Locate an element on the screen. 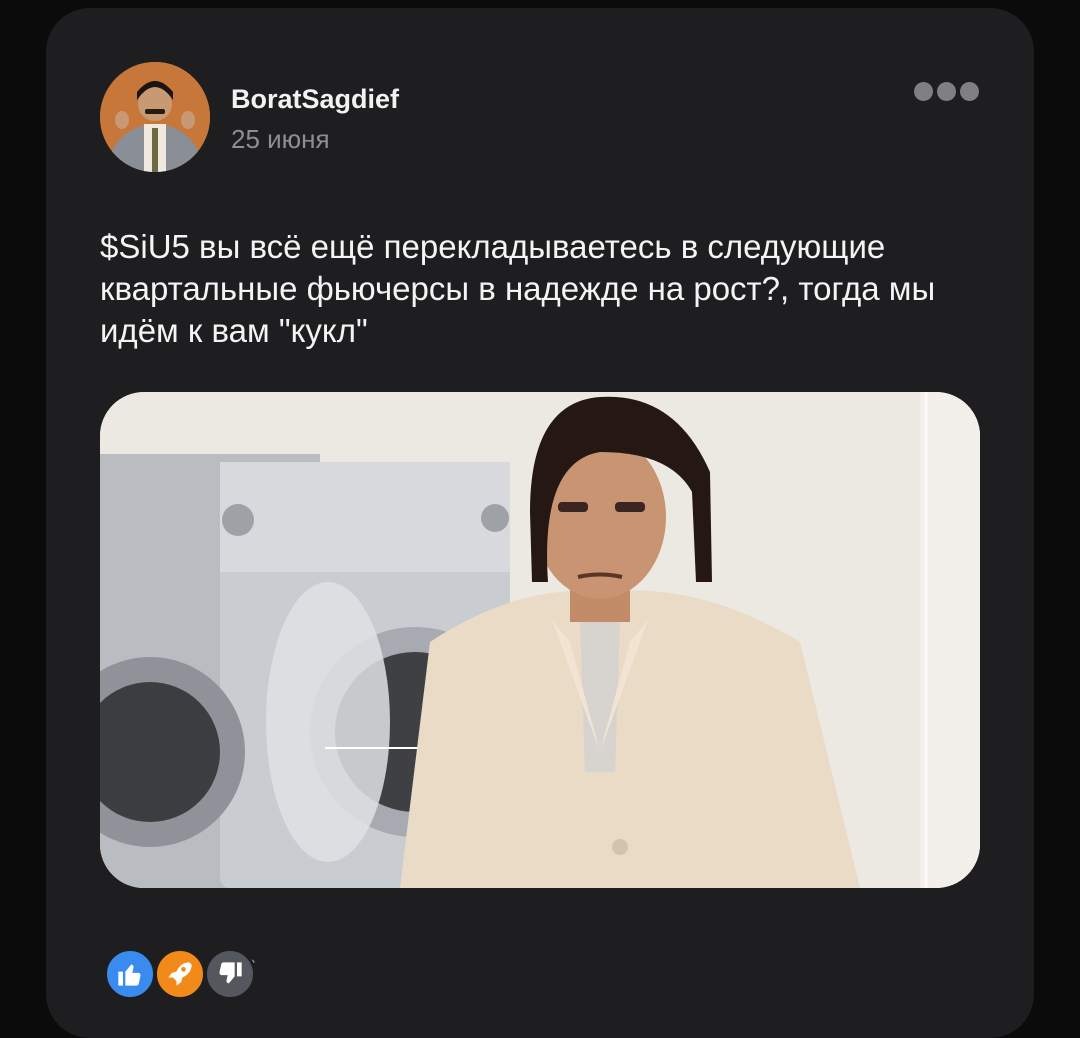 The height and width of the screenshot is (1038, 1080). author-avatar is located at coordinates (155, 117).